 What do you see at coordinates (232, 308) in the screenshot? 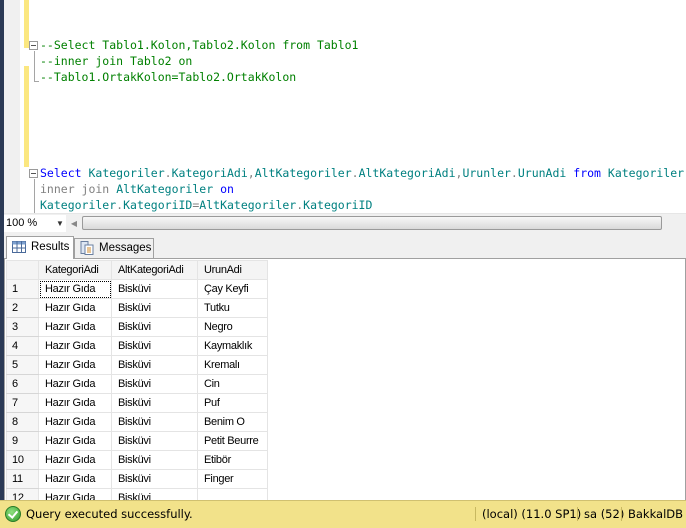
I see `grid-cell: Tutku` at bounding box center [232, 308].